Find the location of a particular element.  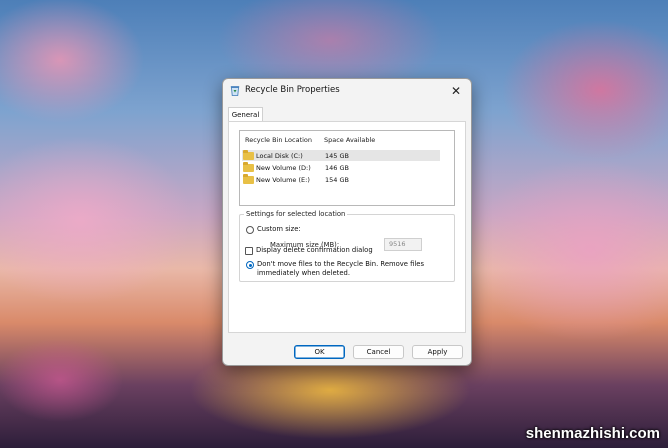

confirm-dialog-label: Display delete confirmation dialog is located at coordinates (314, 250).